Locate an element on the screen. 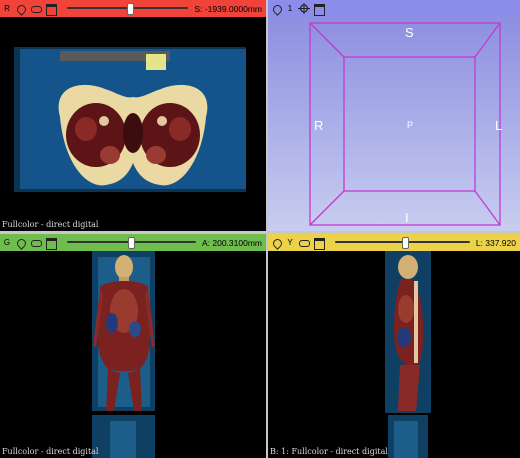 This screenshot has width=520, height=458. red-slice-controller: R S: -1939.0000mm is located at coordinates (133, 8).